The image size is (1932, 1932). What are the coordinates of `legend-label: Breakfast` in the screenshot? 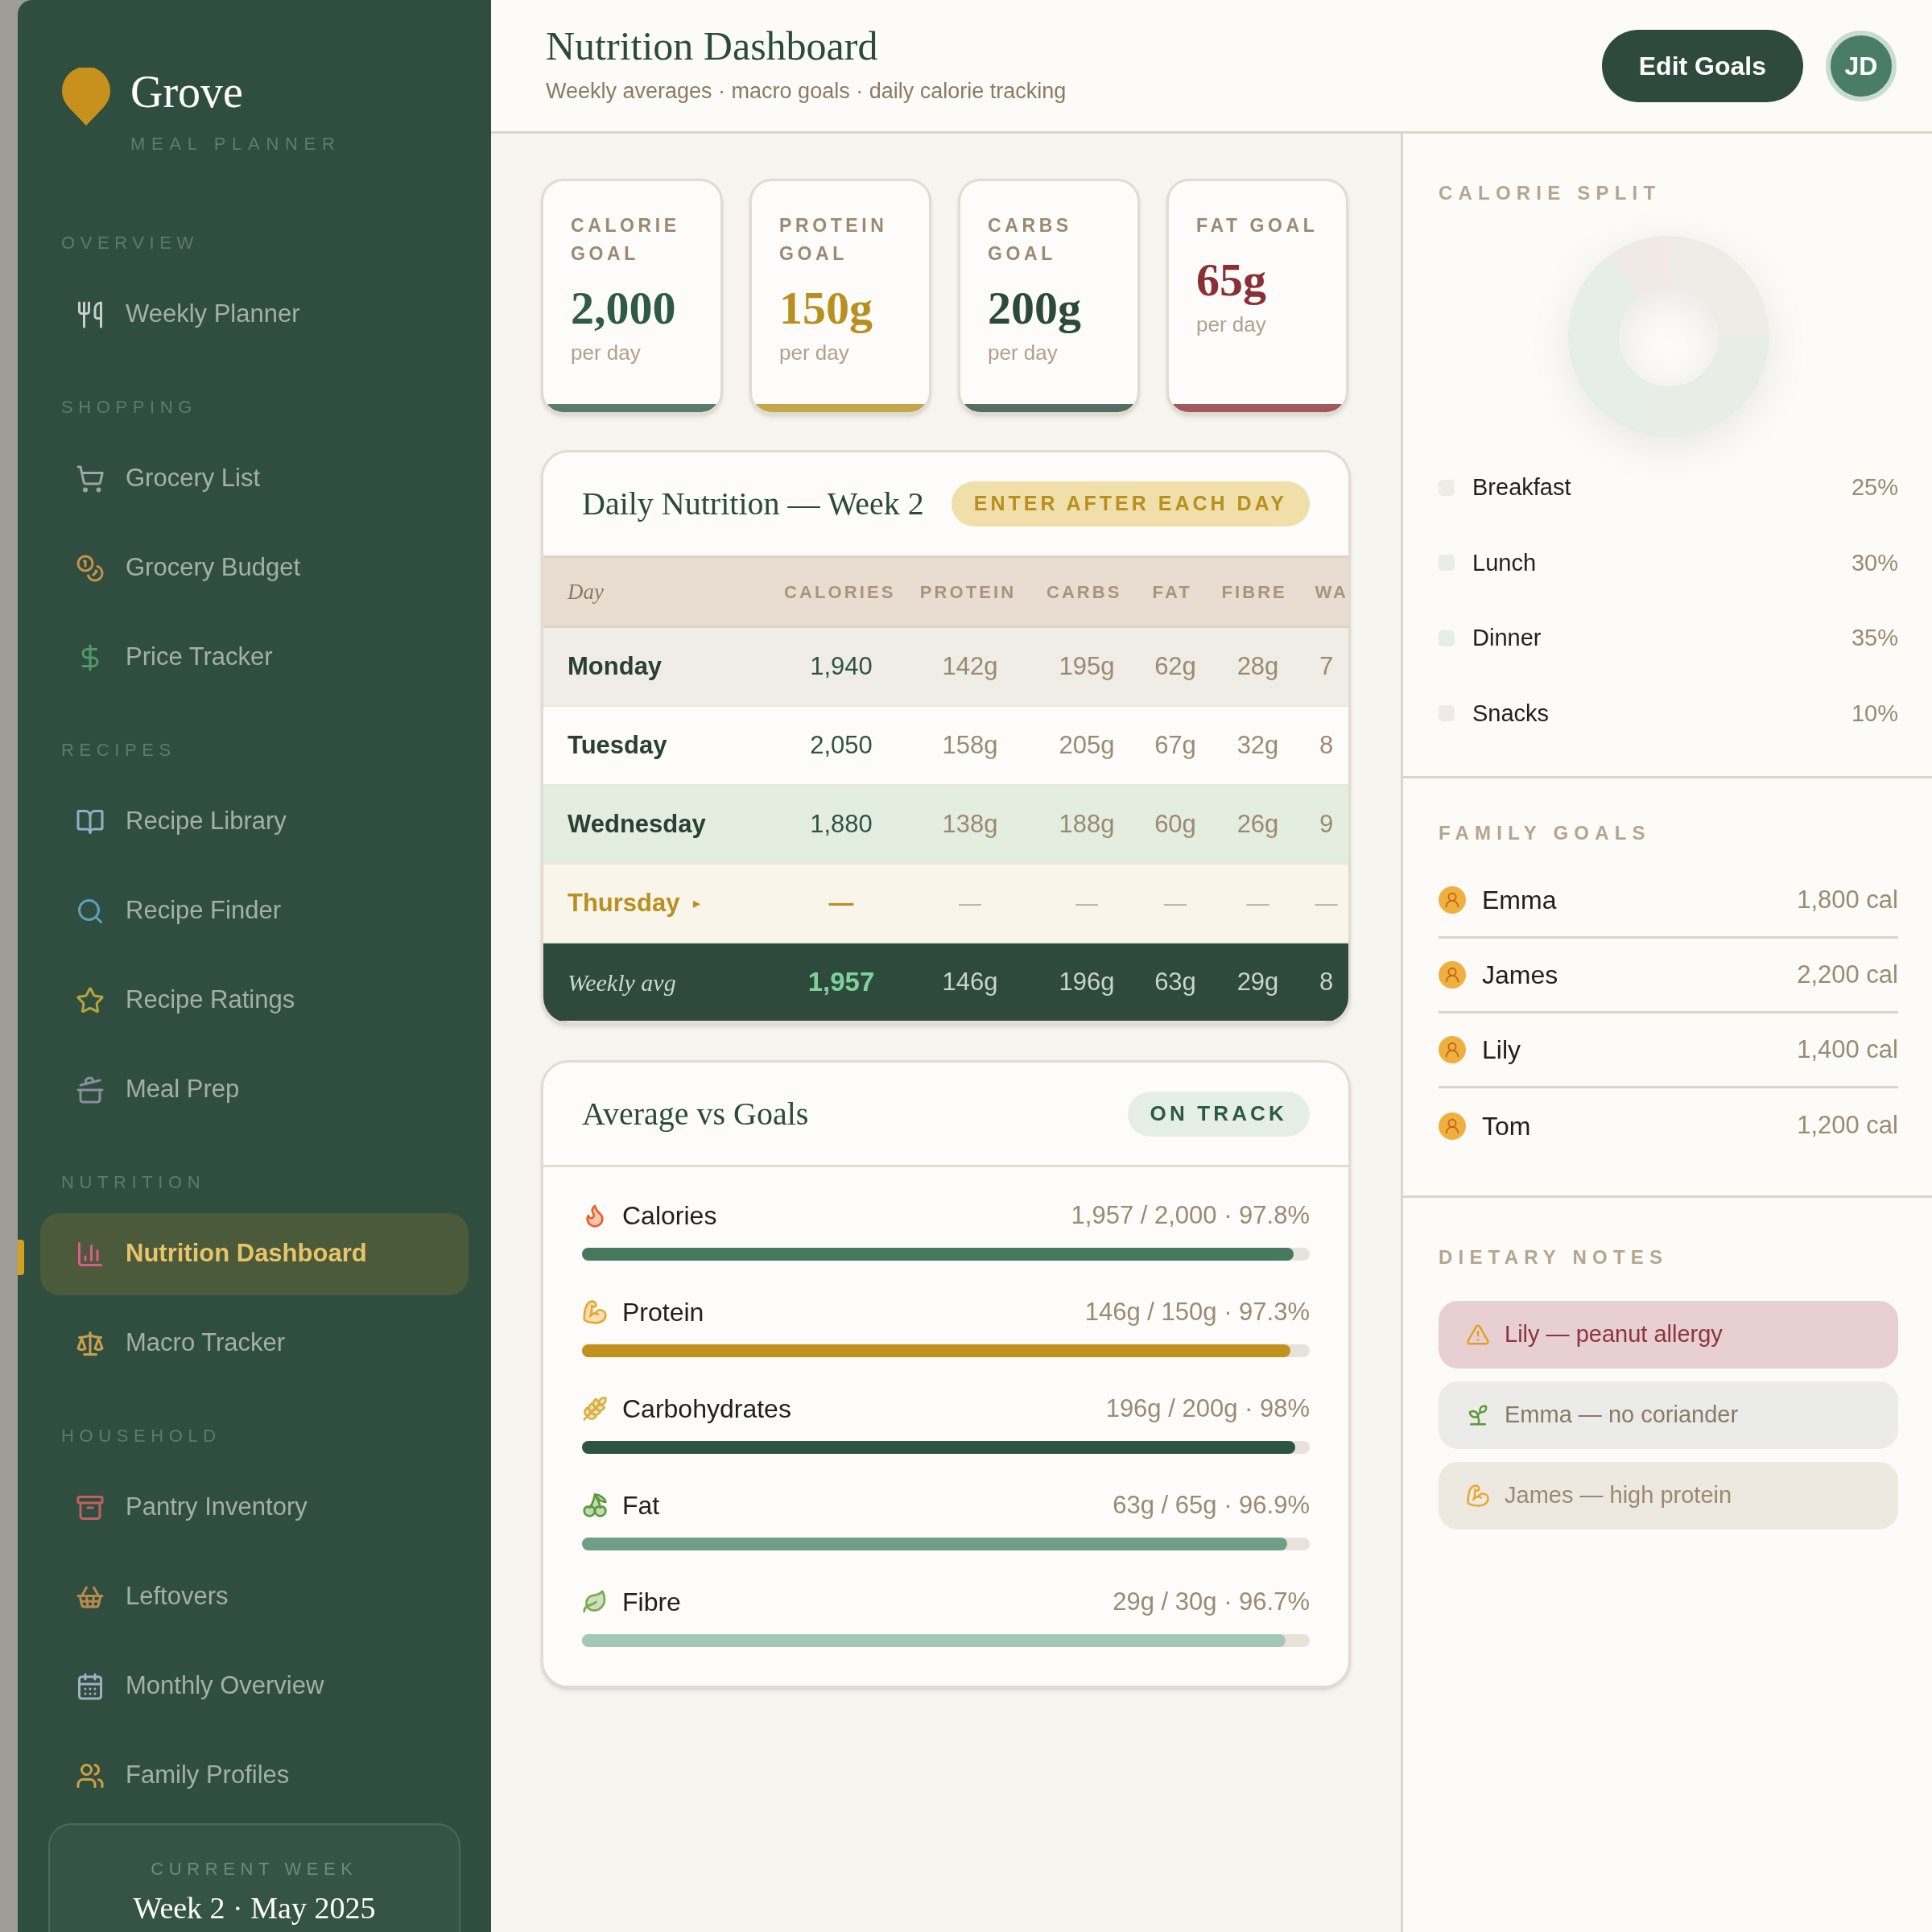 It's located at (1522, 487).